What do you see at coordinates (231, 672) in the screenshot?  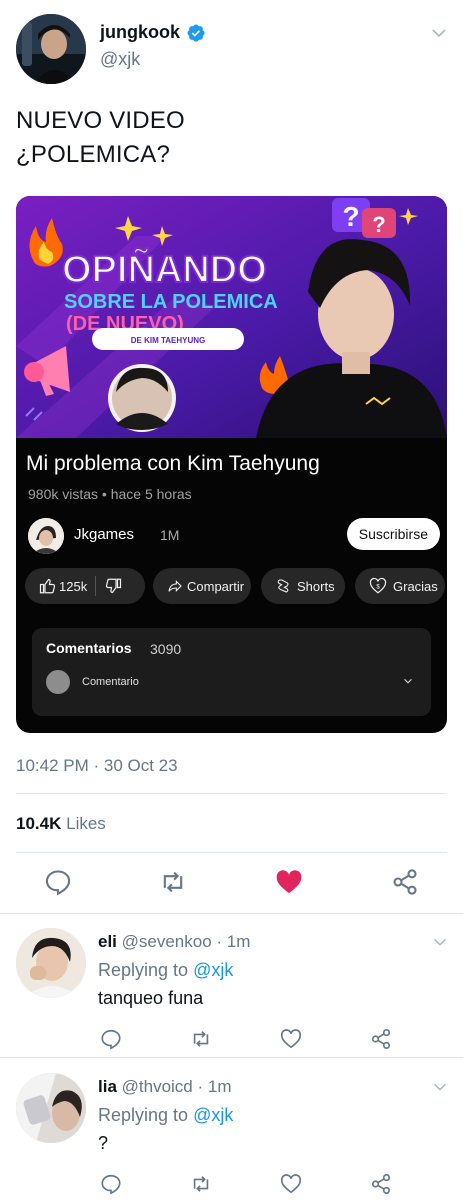 I see `comments-panel: Comentarios 3090 Comentario` at bounding box center [231, 672].